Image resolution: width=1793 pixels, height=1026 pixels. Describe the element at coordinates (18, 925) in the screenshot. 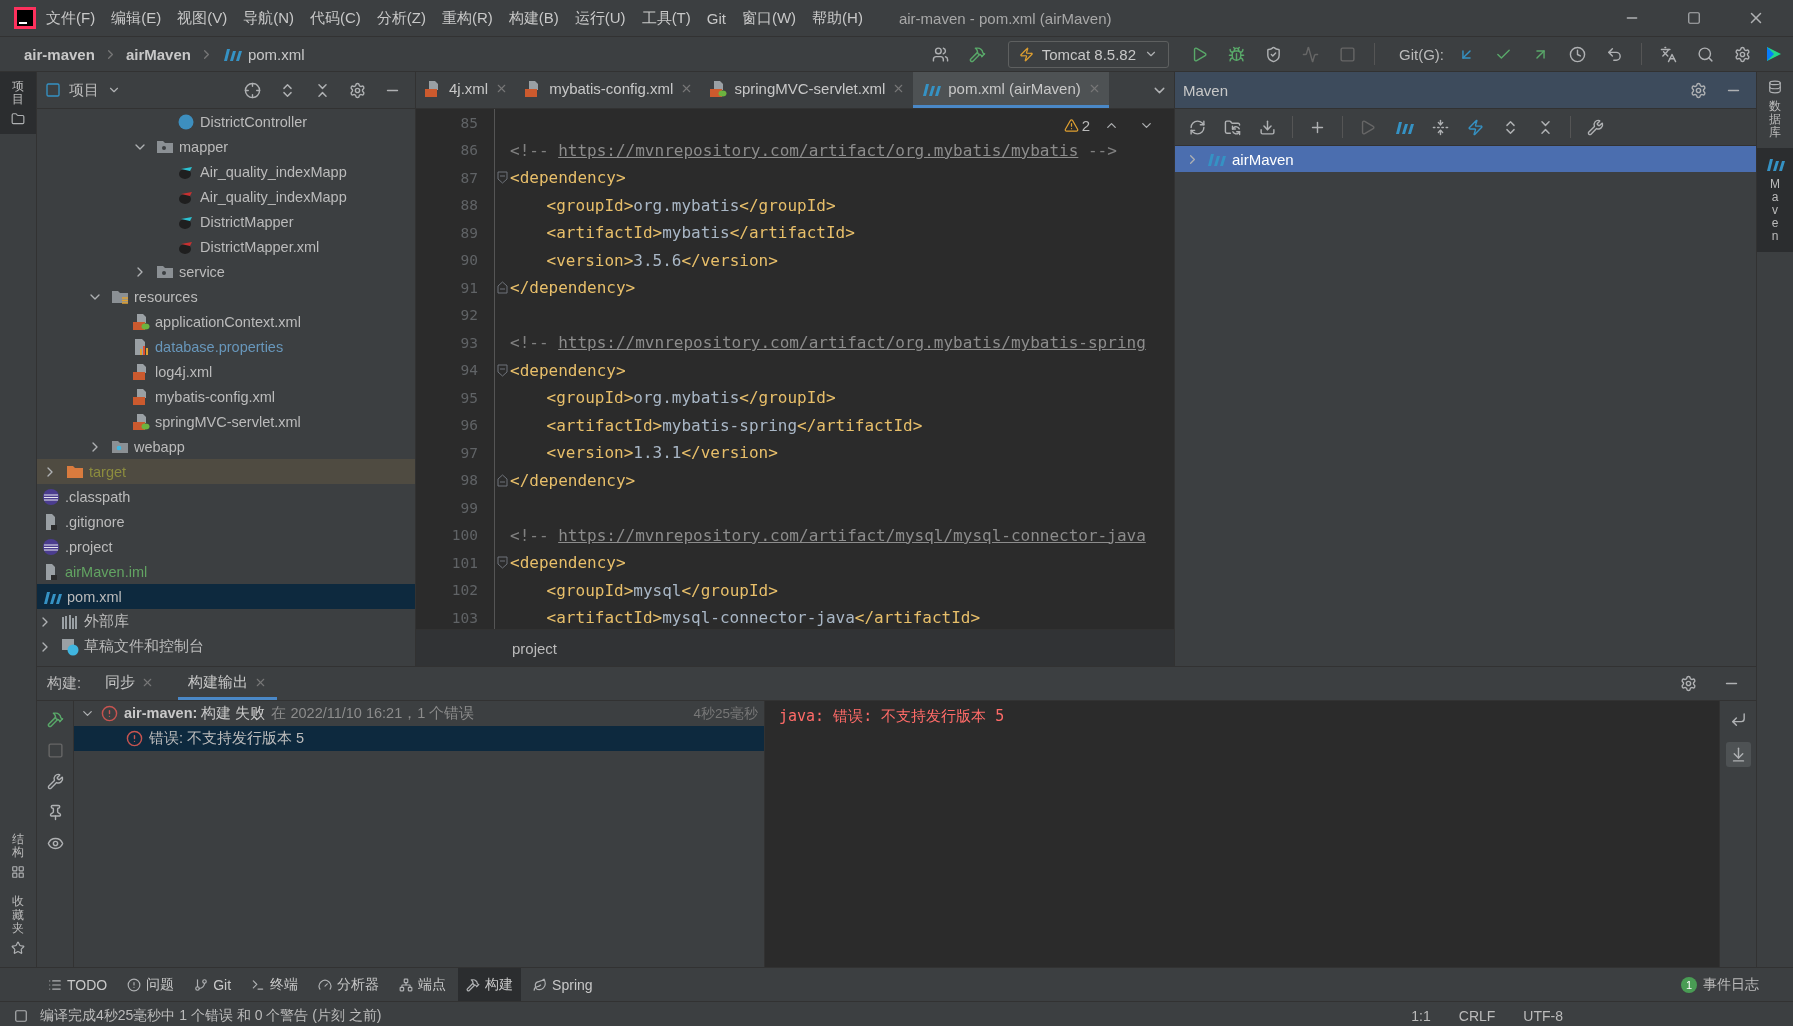

I see `tool-window-button: 收藏夹` at that location.